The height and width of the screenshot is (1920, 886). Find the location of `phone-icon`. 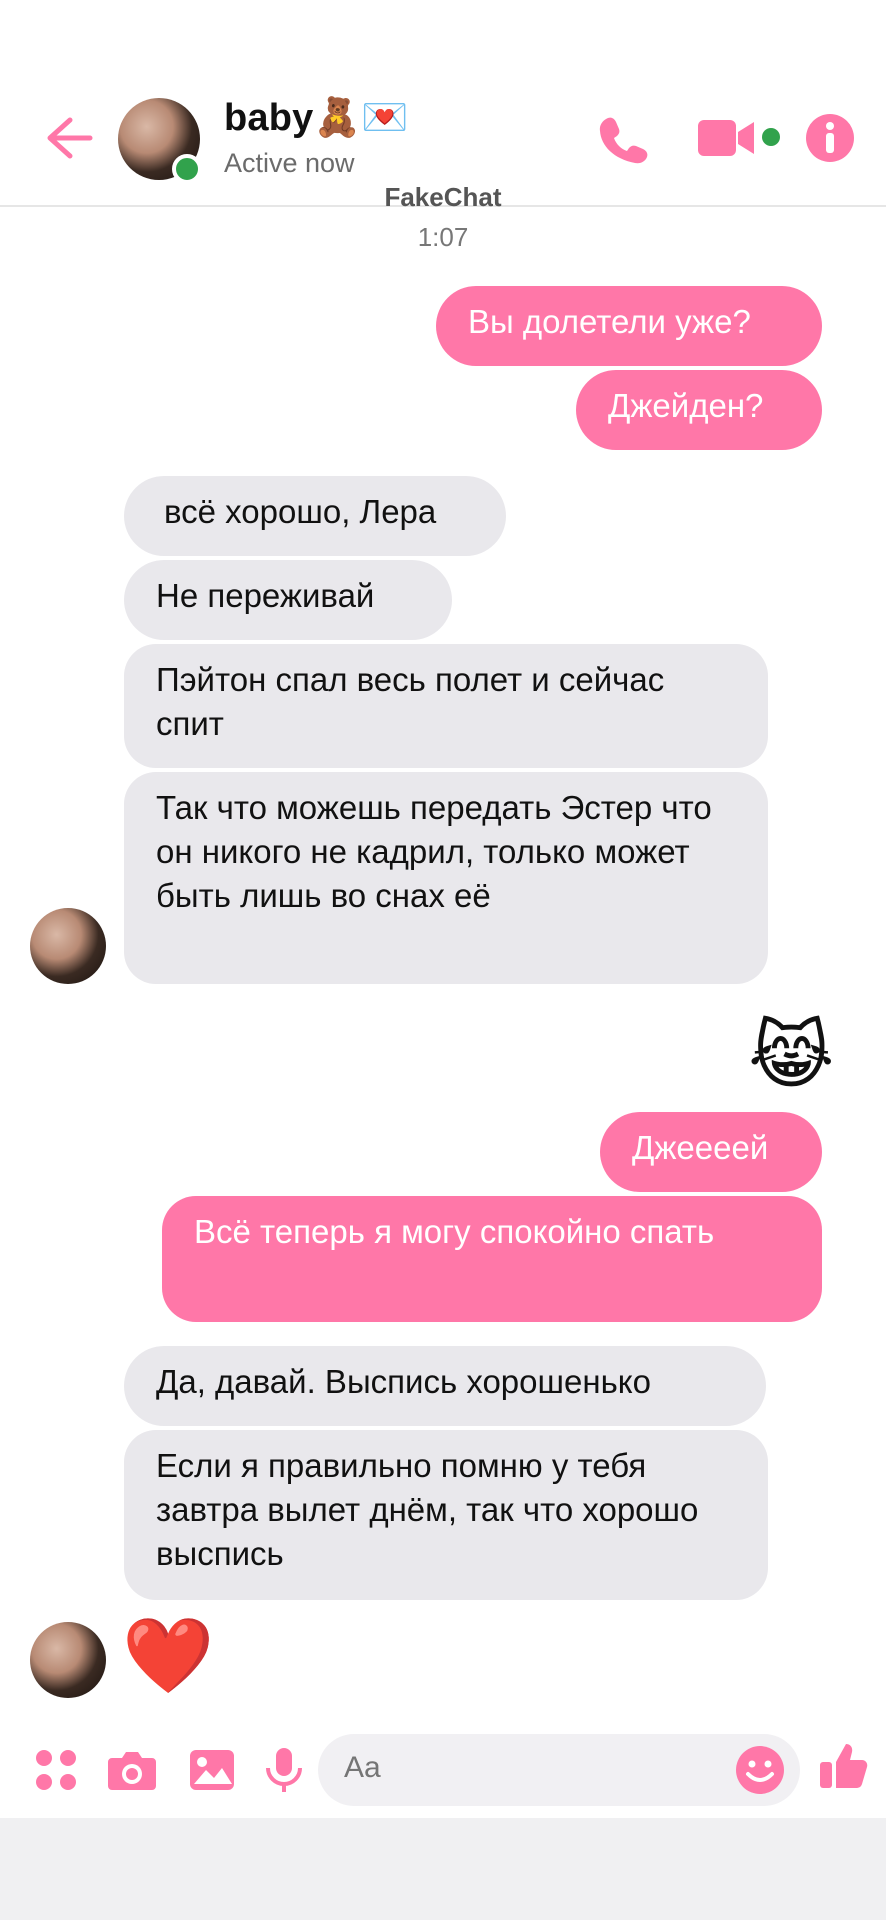

phone-icon is located at coordinates (622, 138).